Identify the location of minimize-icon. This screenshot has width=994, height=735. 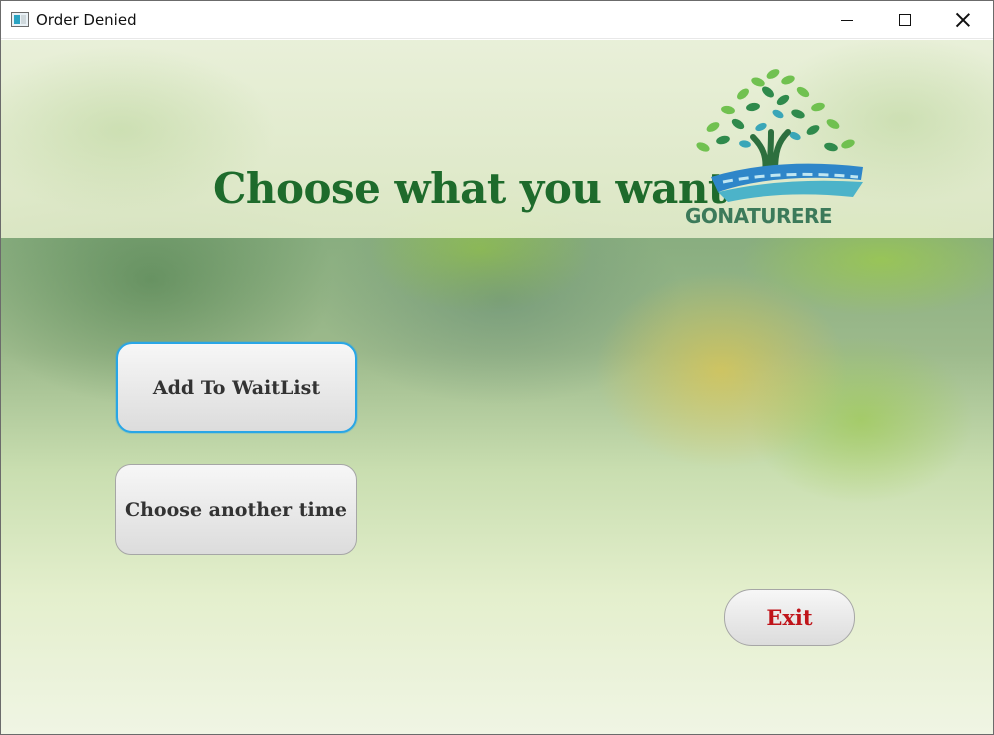
(847, 20).